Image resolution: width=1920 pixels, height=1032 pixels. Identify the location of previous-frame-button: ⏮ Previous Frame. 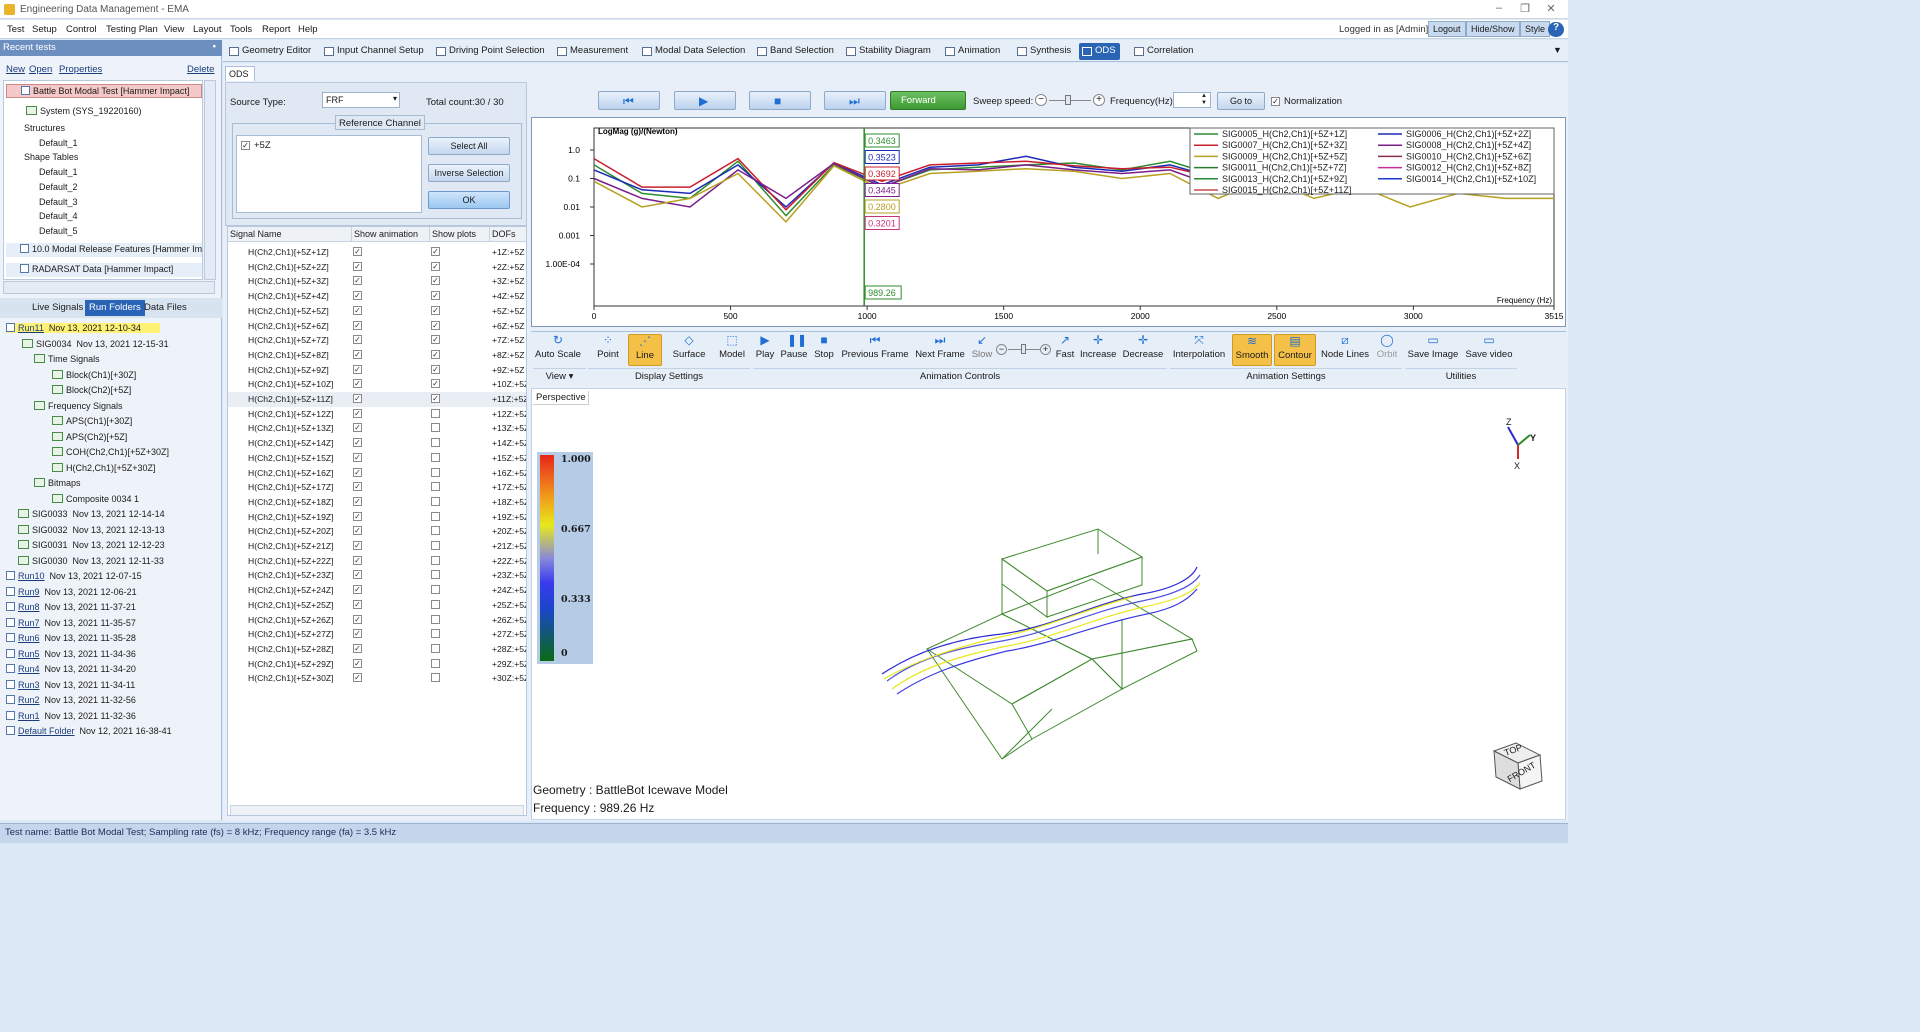
(875, 347).